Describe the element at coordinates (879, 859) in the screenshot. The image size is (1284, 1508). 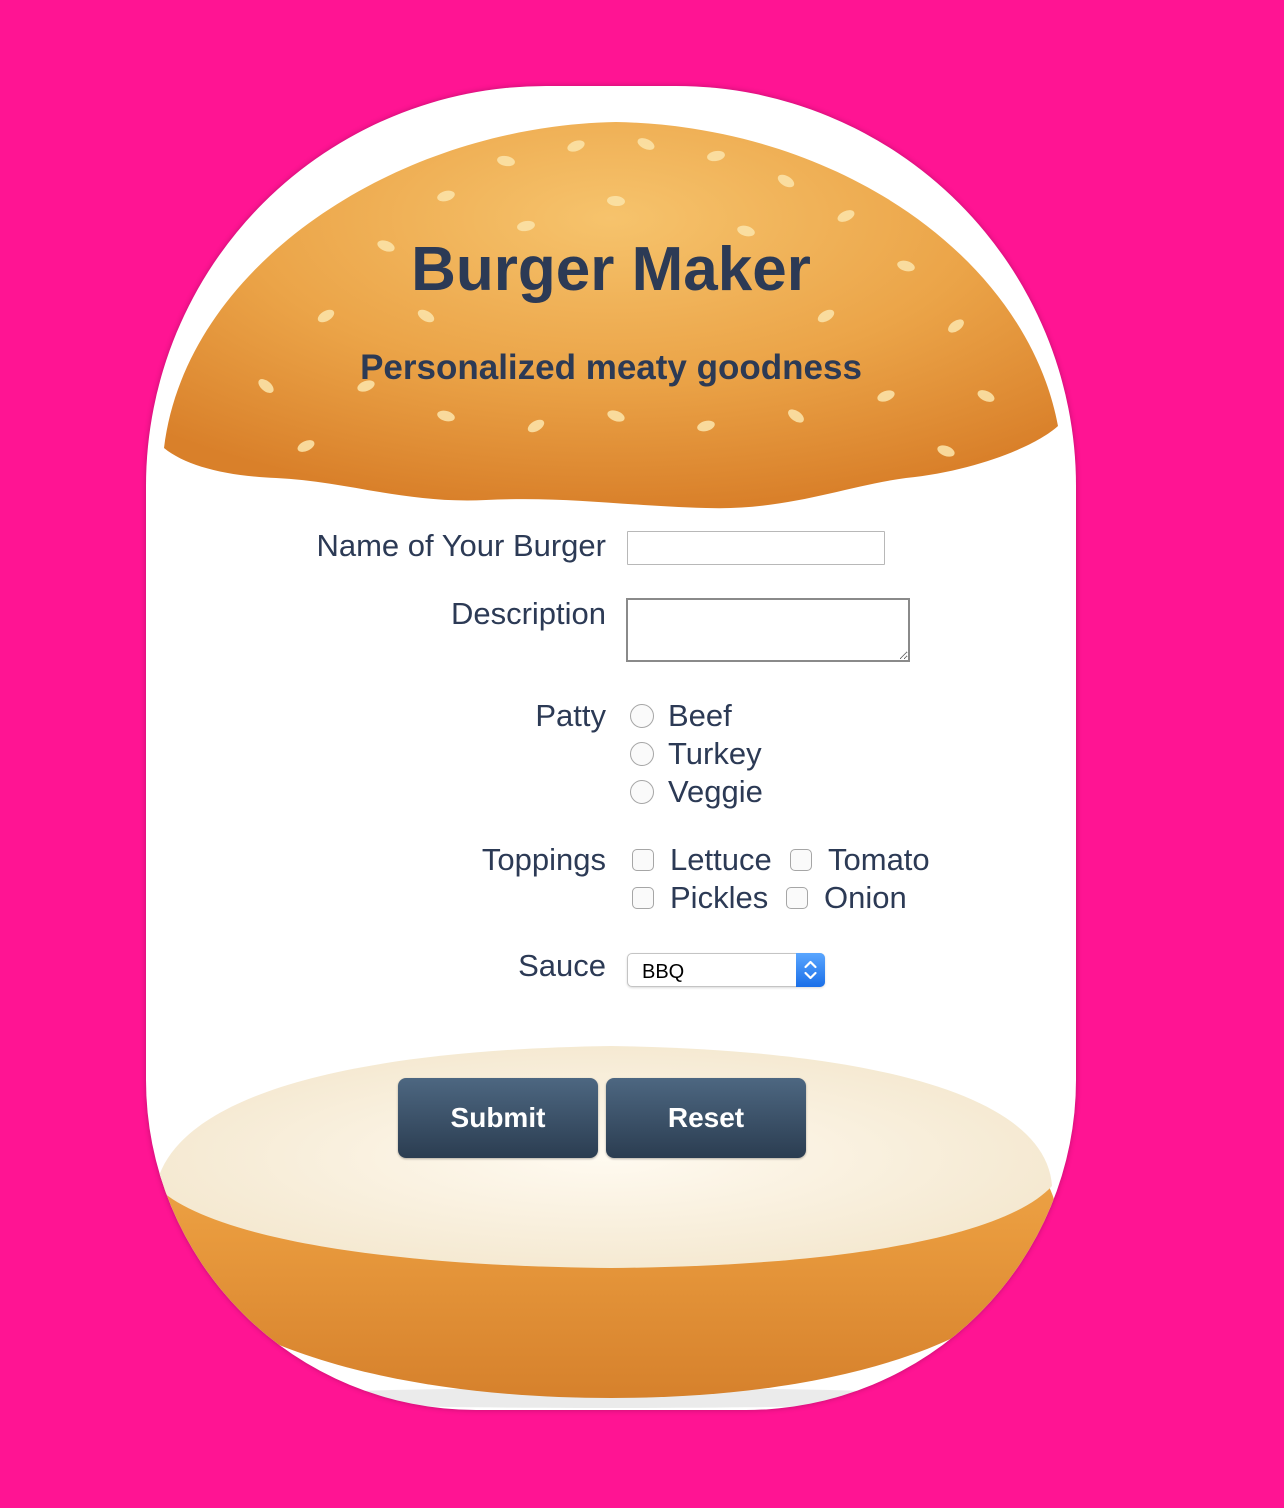
I see `topping-option-label: Tomato` at that location.